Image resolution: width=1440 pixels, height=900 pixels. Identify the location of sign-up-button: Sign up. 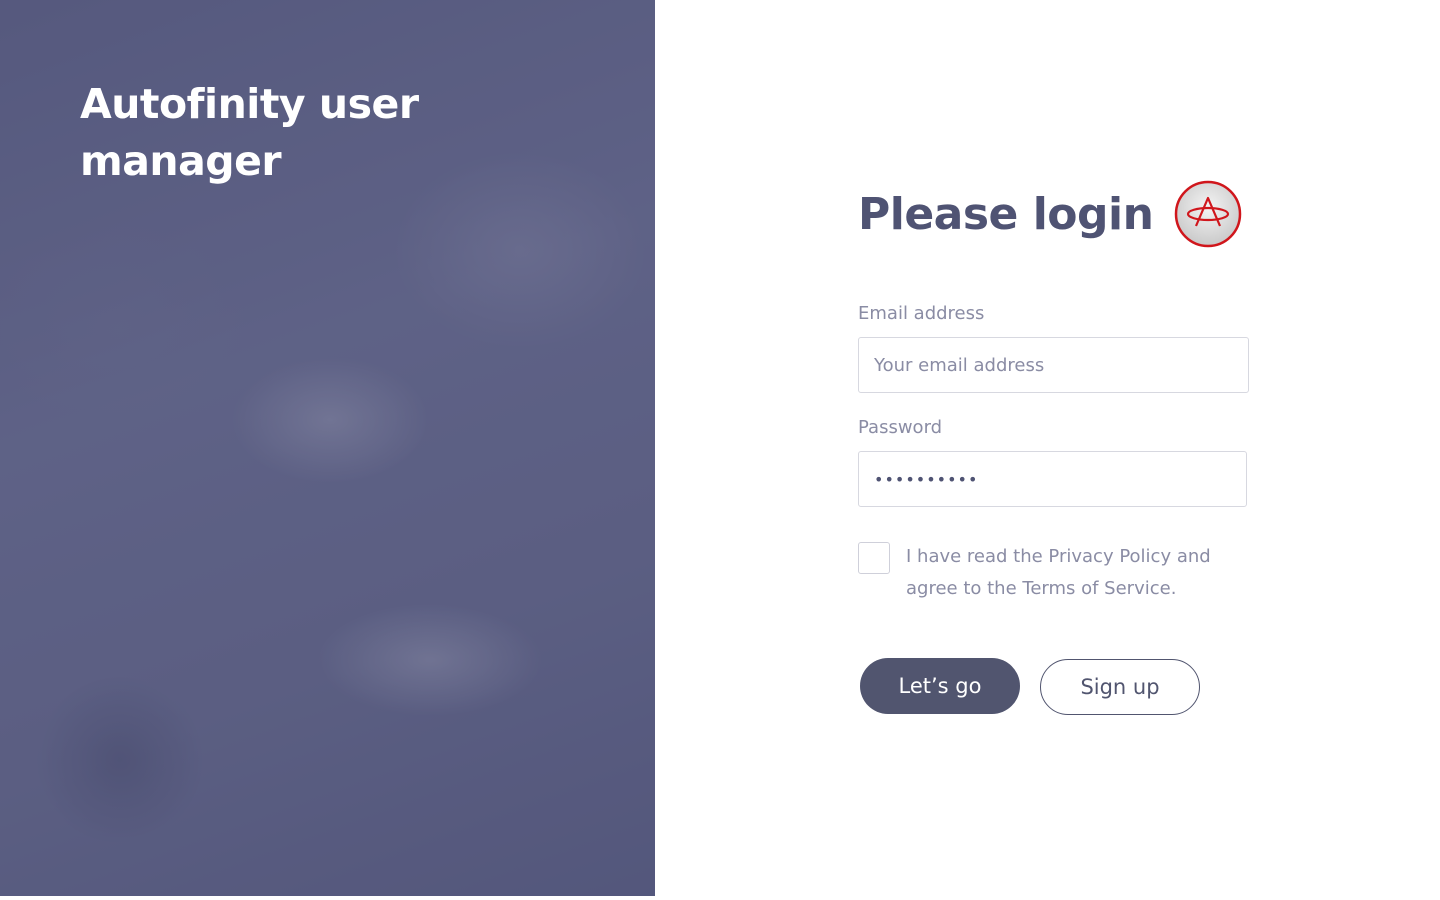
(1120, 687).